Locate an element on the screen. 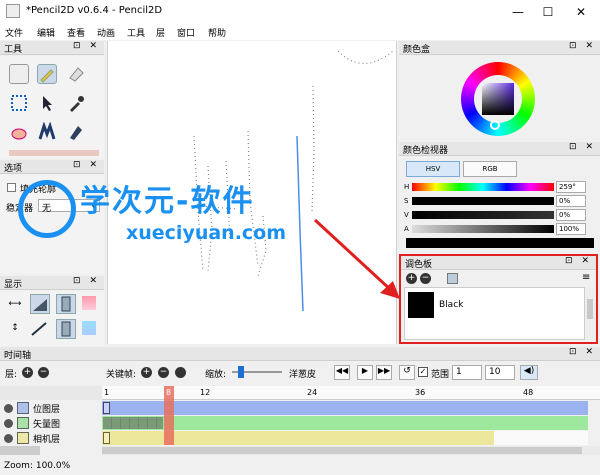 This screenshot has height=475, width=600. loop-icon: ↺ is located at coordinates (407, 372).